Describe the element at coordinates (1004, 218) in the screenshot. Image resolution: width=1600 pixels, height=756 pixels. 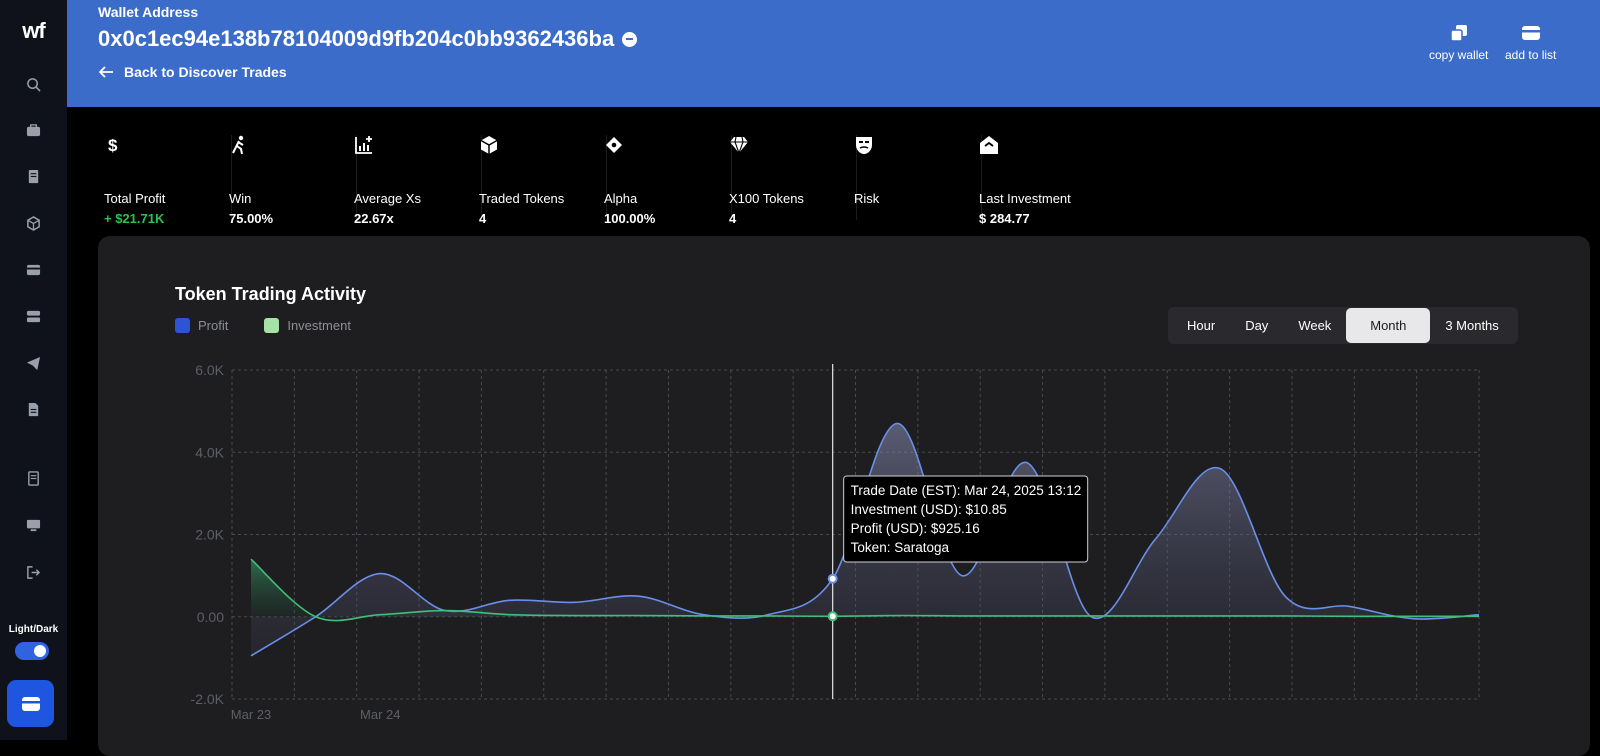
I see `stat-value: $ 284.77` at that location.